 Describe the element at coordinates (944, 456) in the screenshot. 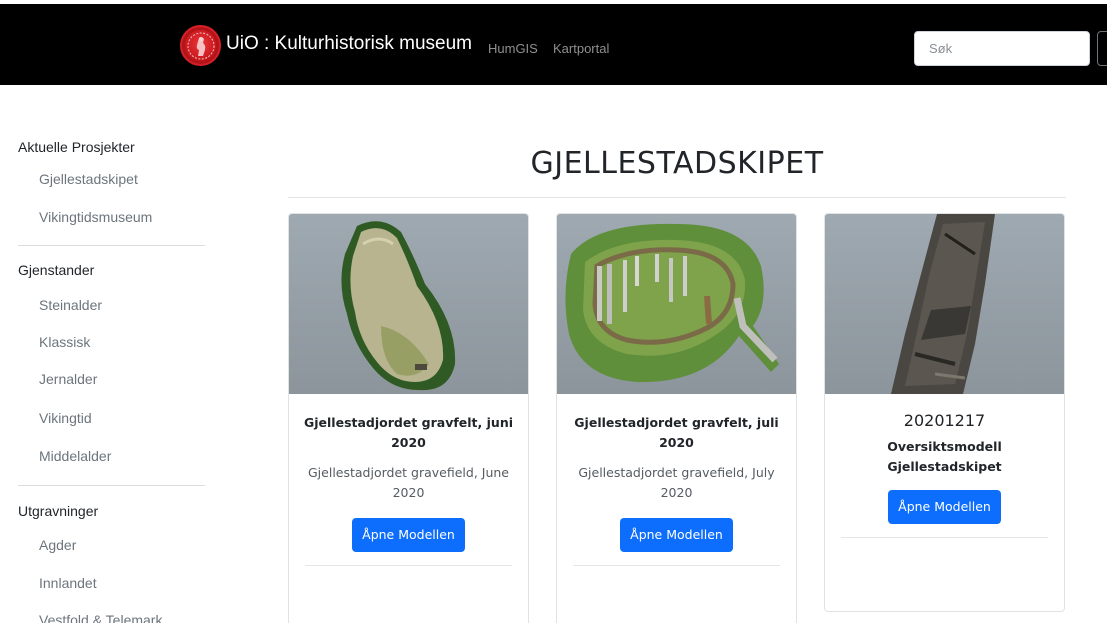

I see `card-title: Oversiktsmodell Gjellestadskipet` at that location.